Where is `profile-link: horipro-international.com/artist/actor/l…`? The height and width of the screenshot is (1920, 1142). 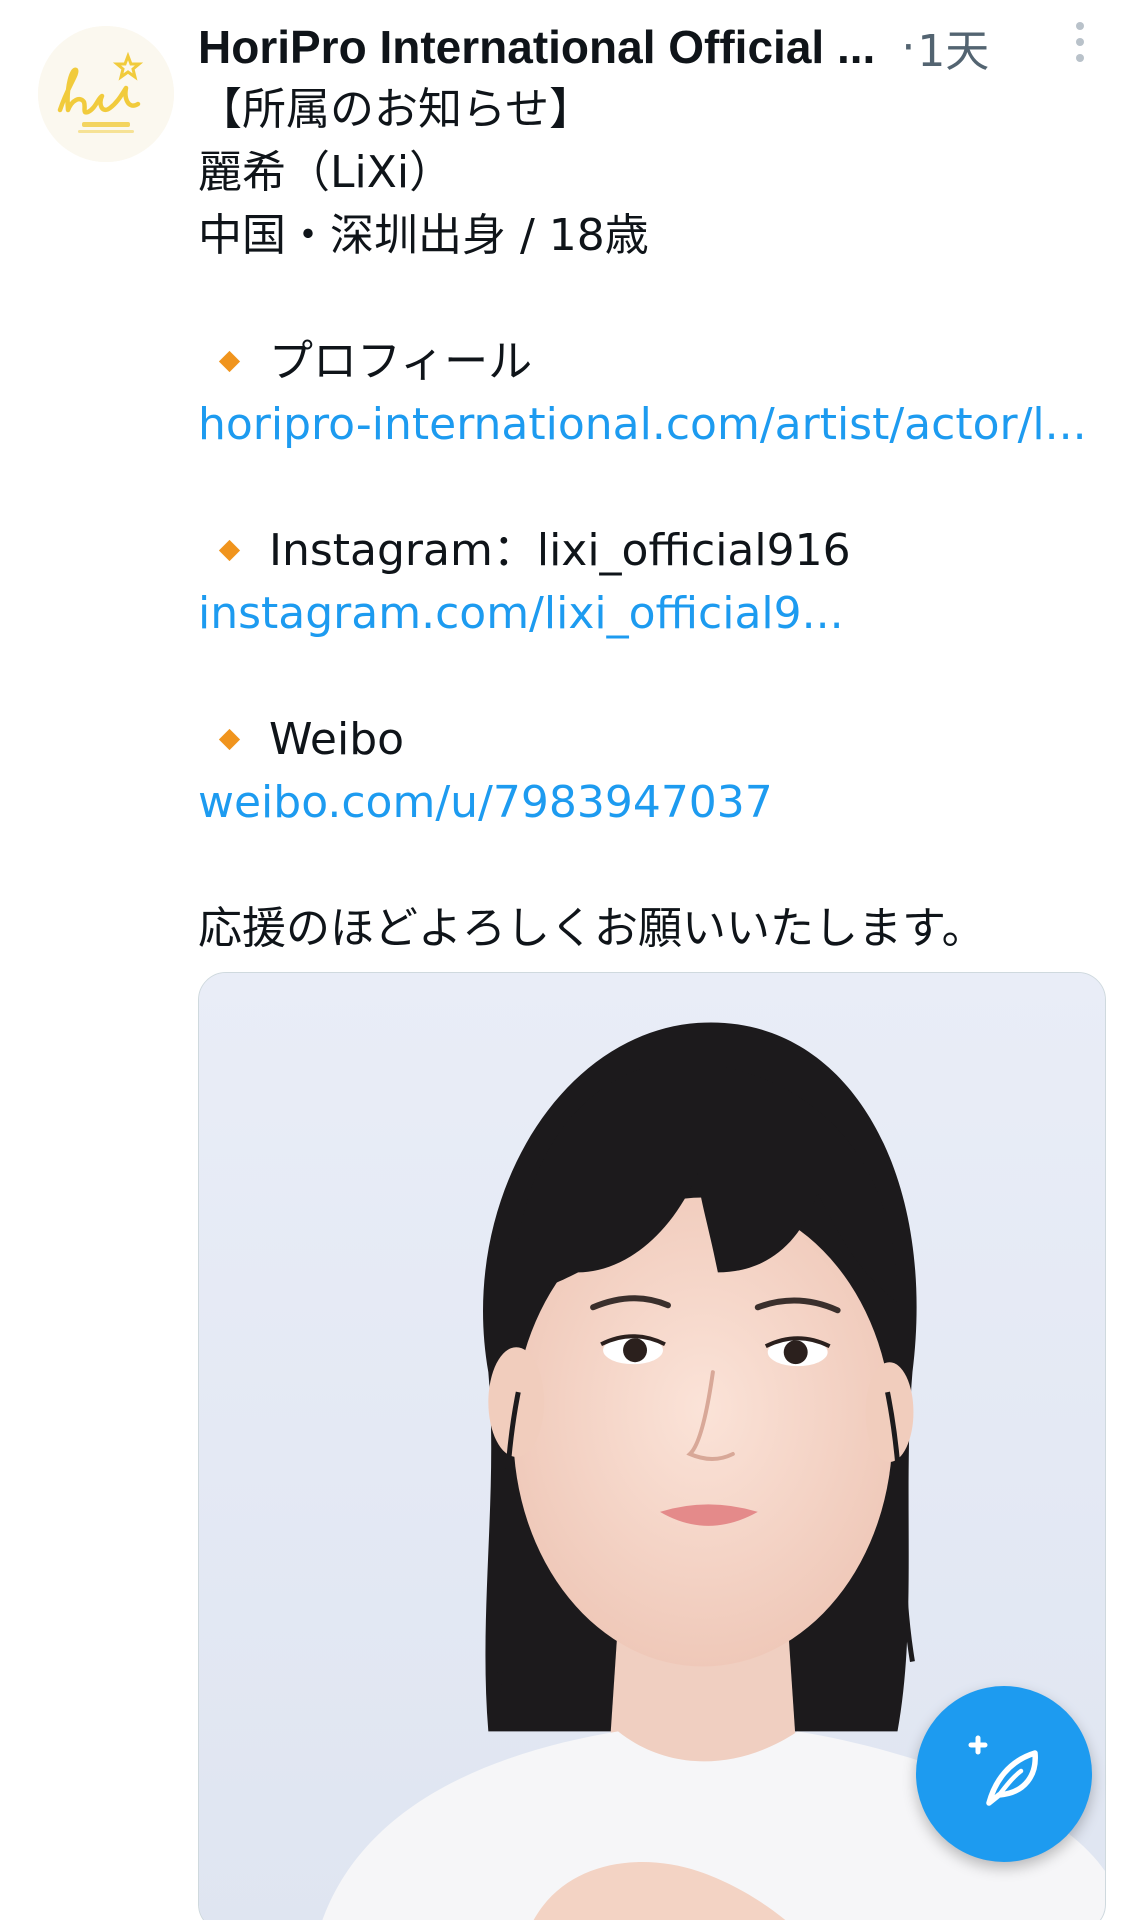 profile-link: horipro-international.com/artist/actor/l… is located at coordinates (648, 424).